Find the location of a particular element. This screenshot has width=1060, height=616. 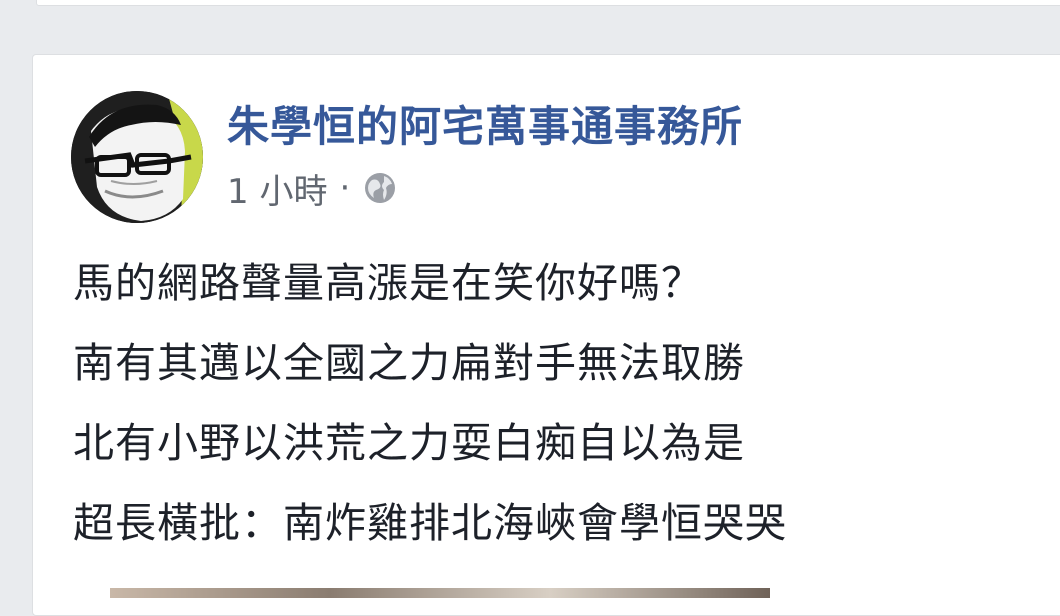

post-text-line: 北有小野以洪荒之力耍白痴自以為是 is located at coordinates (409, 443).